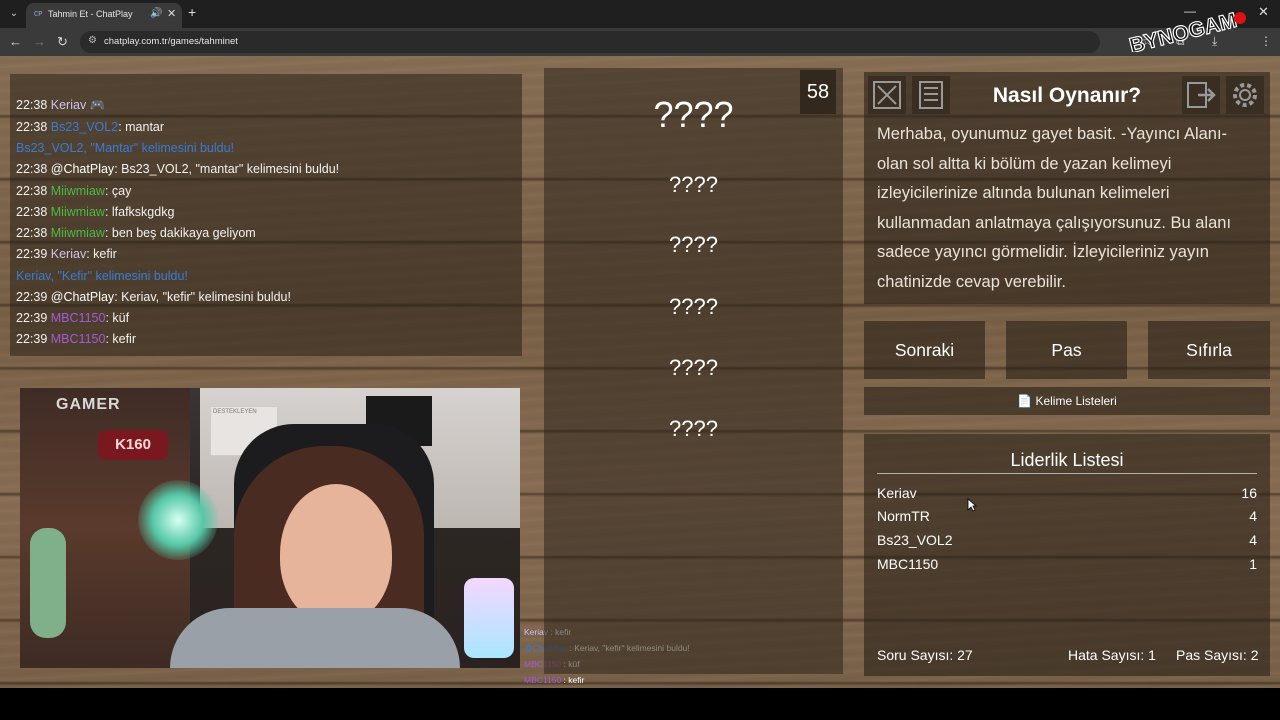 The width and height of the screenshot is (1280, 720). I want to click on overlay-text: : kefir, so click(573, 680).